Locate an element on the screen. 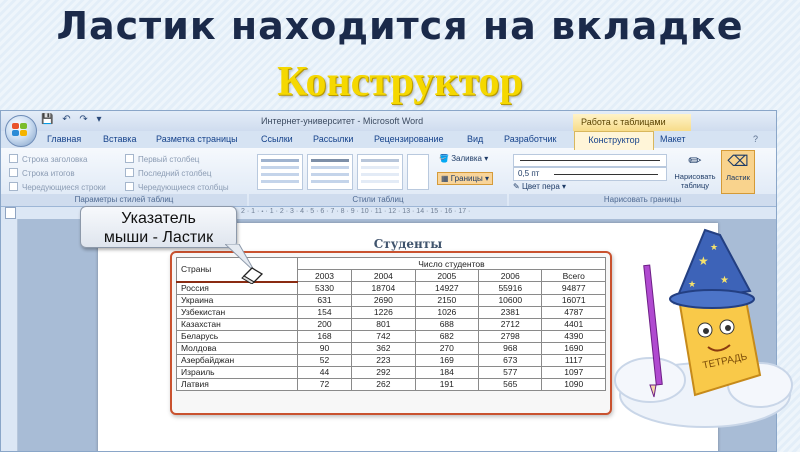 This screenshot has height=452, width=800. eraser-cursor-icon is located at coordinates (252, 275).